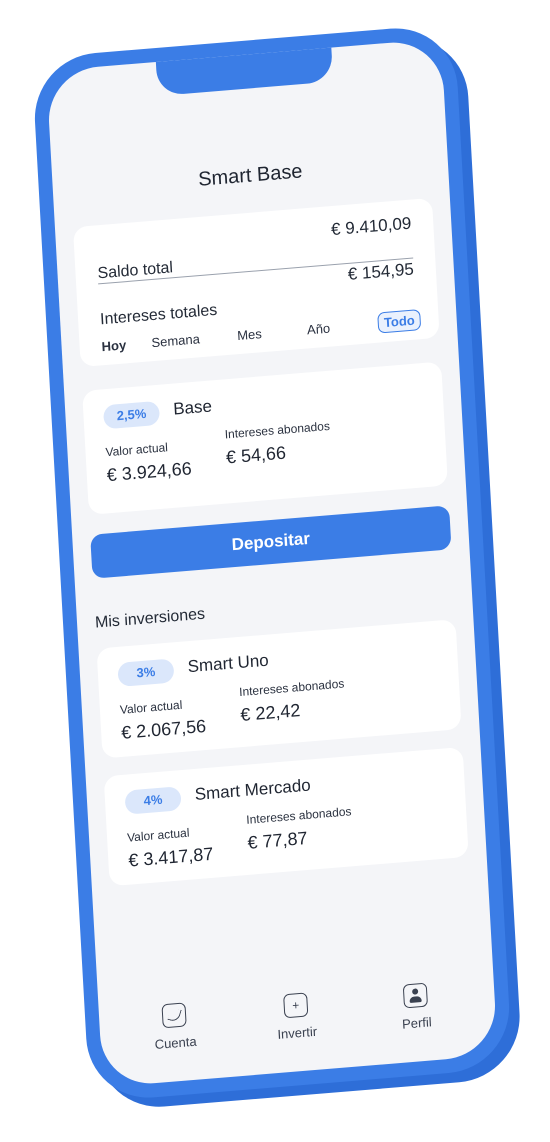  Describe the element at coordinates (319, 329) in the screenshot. I see `period-ano: Año` at that location.